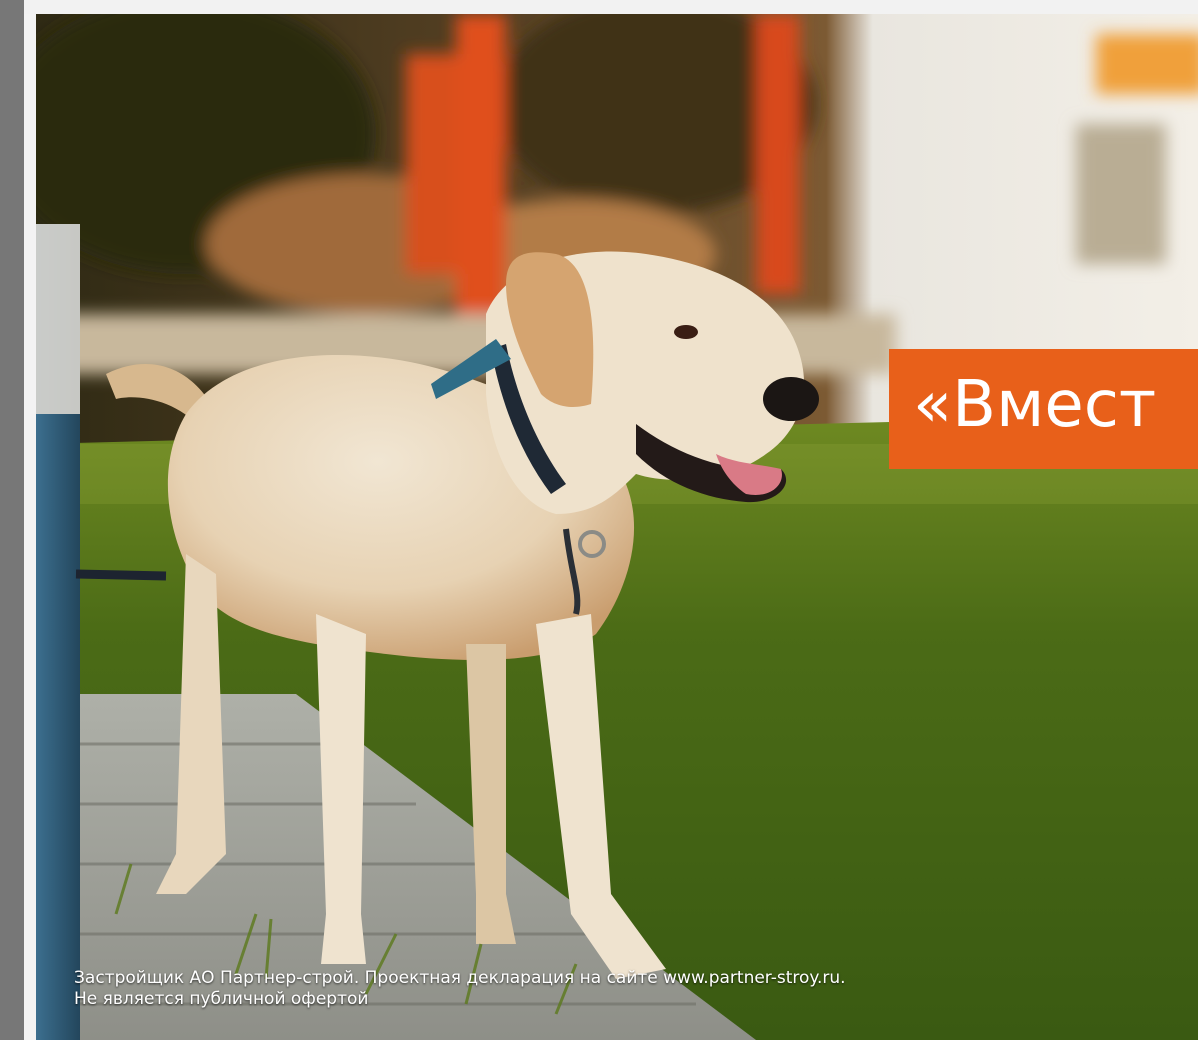  I want to click on left-gap-bar, so click(30, 527).